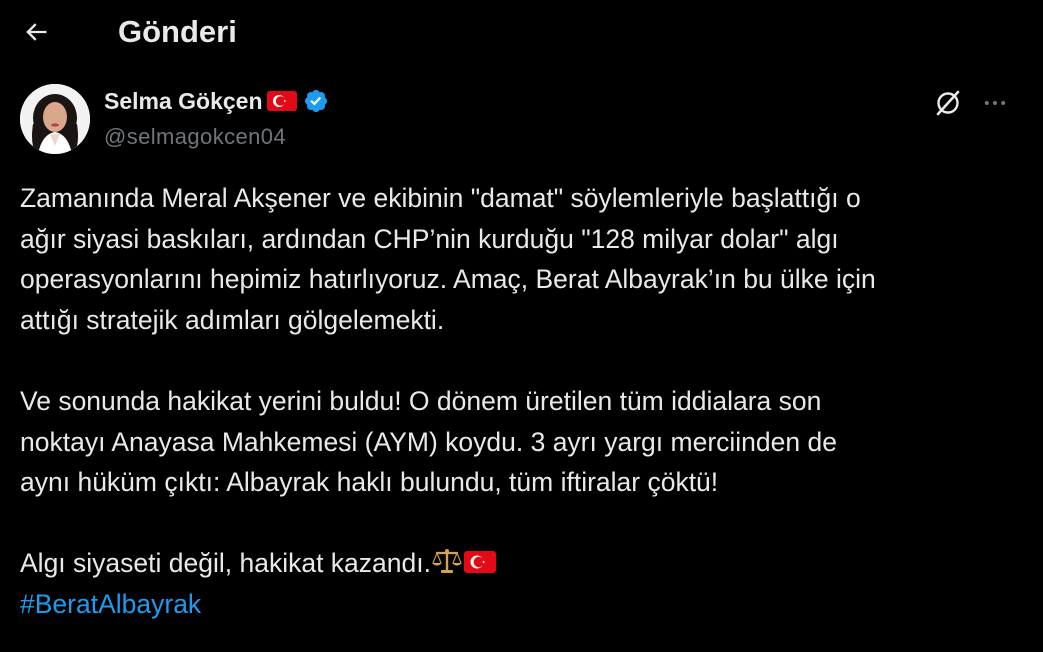 This screenshot has width=1043, height=652. I want to click on top-header: Gönderi, so click(521, 32).